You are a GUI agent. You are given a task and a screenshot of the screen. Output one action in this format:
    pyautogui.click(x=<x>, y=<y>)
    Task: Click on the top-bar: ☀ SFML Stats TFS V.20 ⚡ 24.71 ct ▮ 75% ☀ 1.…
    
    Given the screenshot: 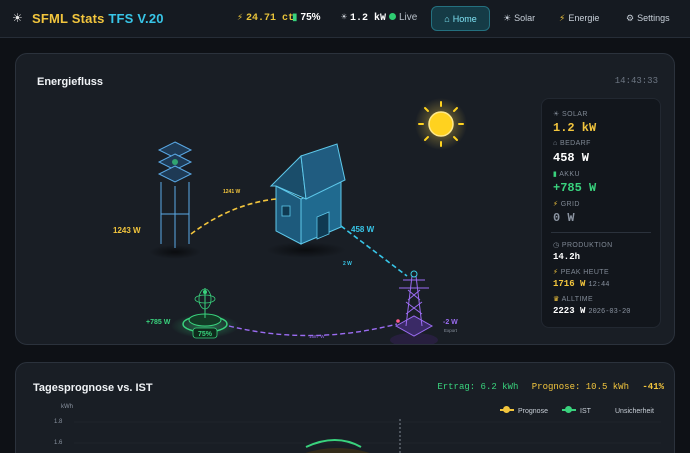 What is the action you would take?
    pyautogui.click(x=345, y=19)
    